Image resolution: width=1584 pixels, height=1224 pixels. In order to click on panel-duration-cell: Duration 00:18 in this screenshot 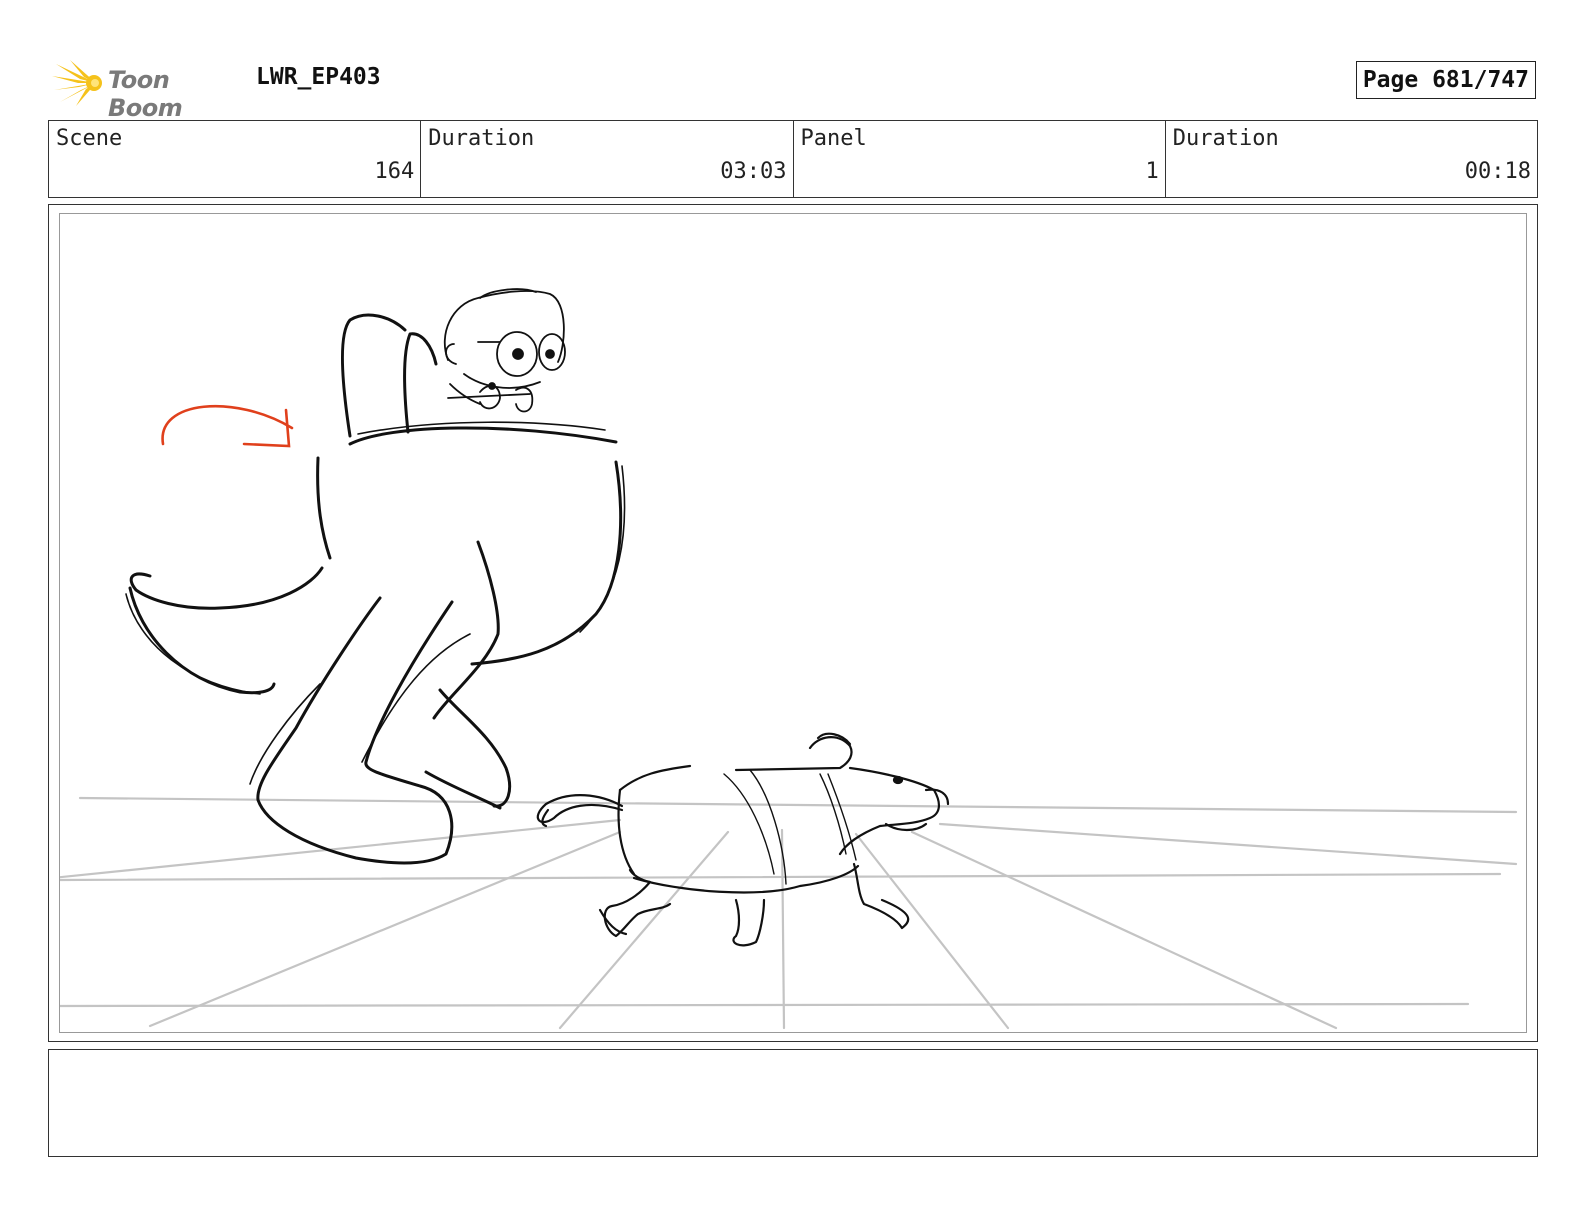, I will do `click(1351, 159)`.